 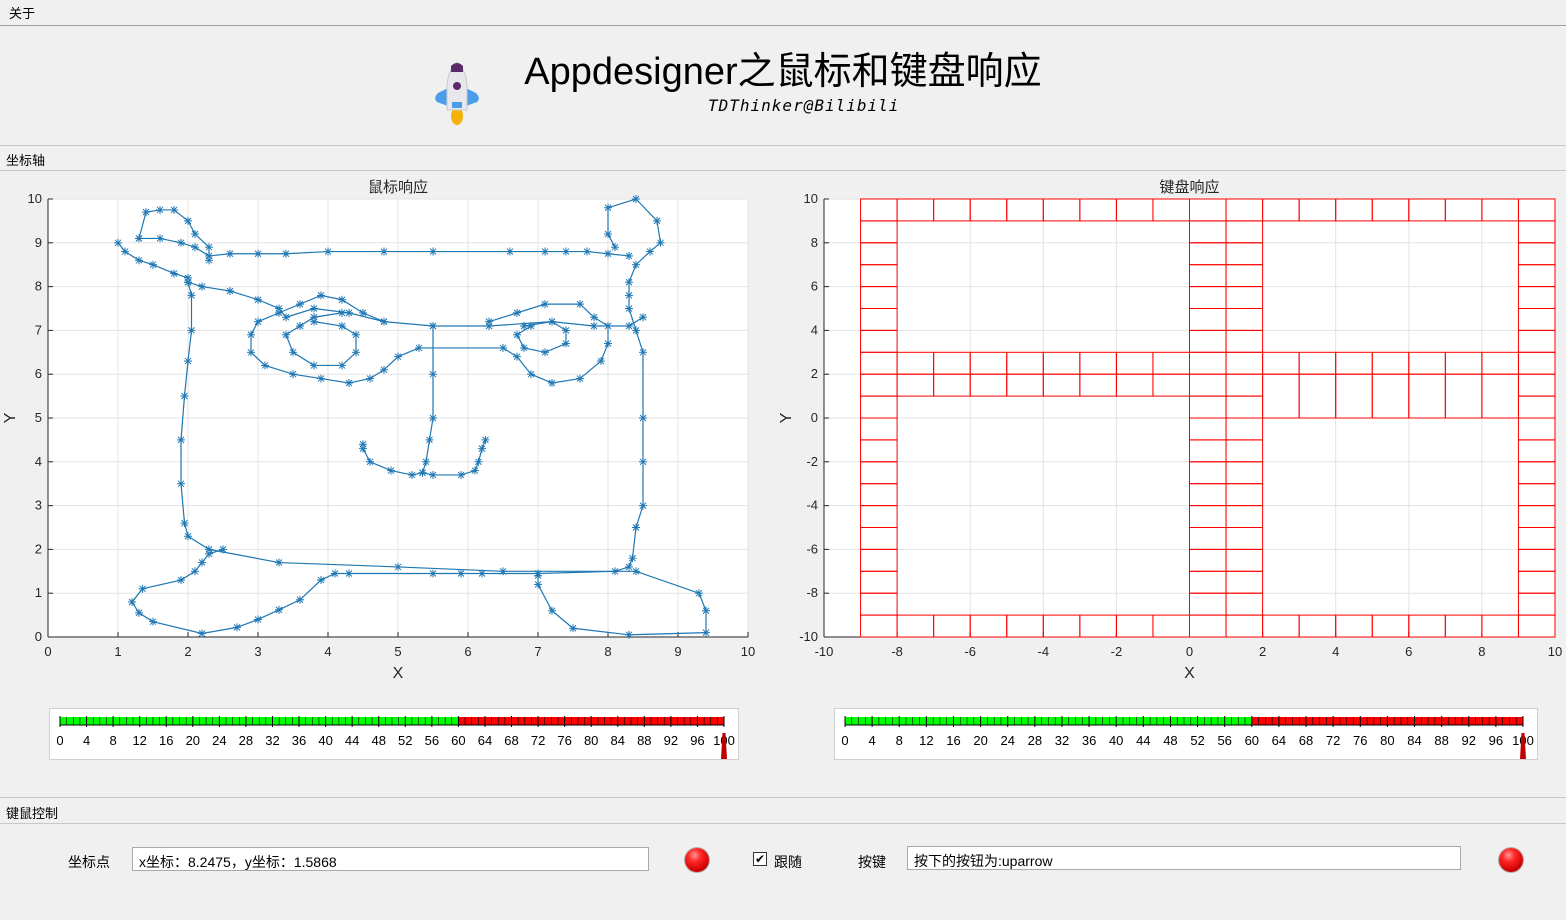 What do you see at coordinates (38, 461) in the screenshot?
I see `y-tick-label: 4` at bounding box center [38, 461].